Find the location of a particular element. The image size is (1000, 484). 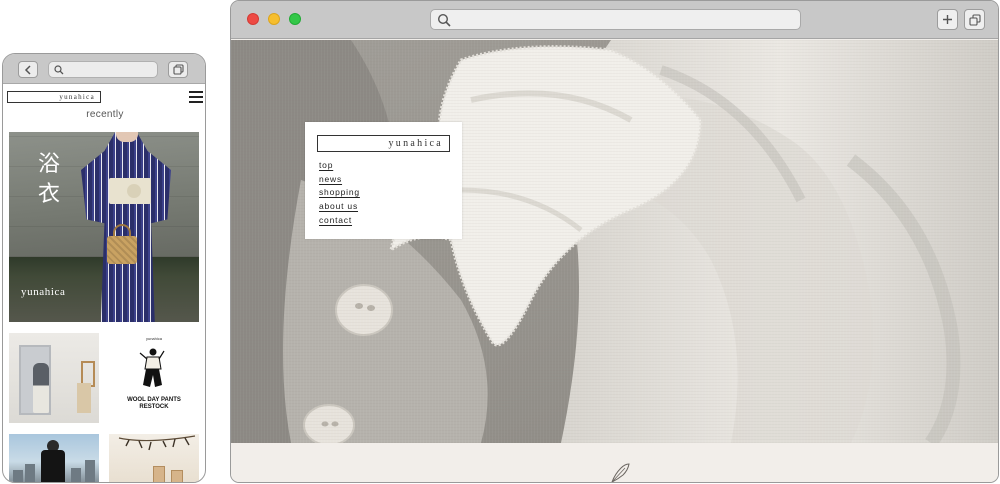

nav-link-top: top is located at coordinates (339, 166).